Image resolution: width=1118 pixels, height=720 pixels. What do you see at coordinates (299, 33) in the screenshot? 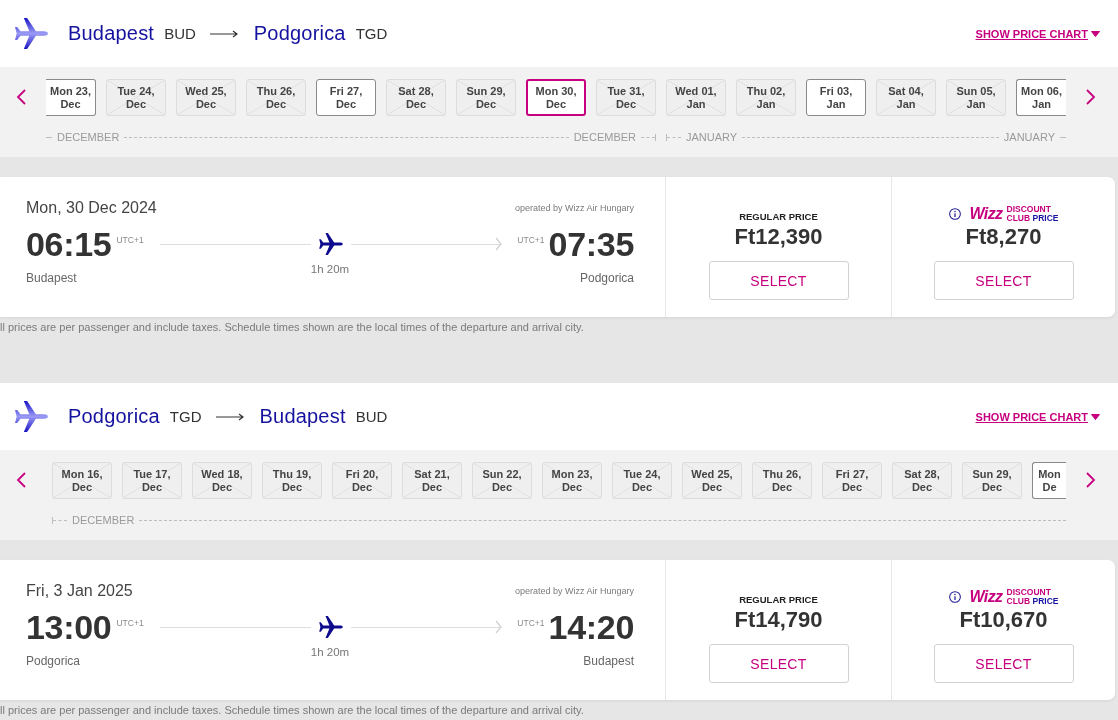
I see `arrival-city: Podgorica` at bounding box center [299, 33].